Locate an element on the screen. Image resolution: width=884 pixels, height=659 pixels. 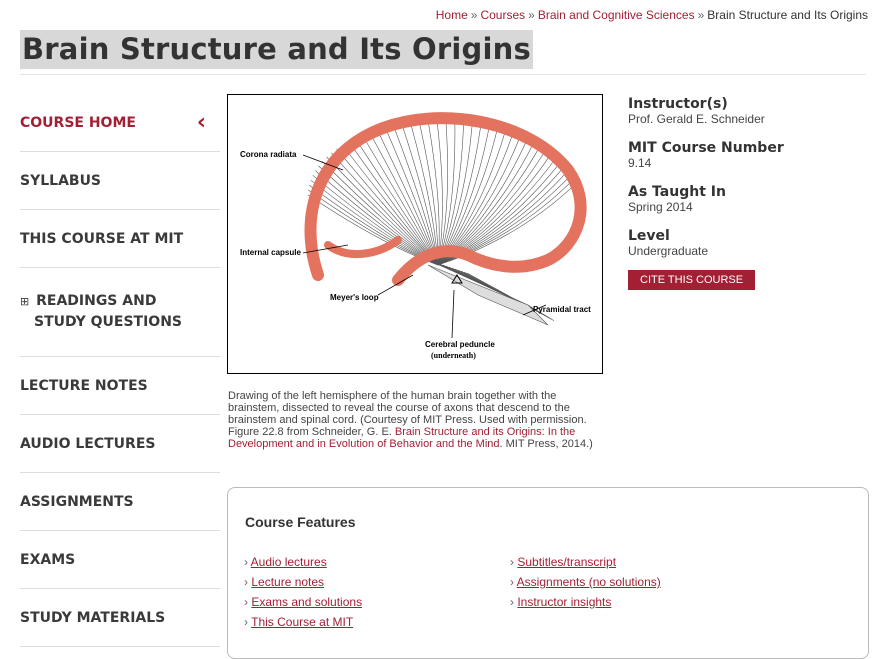
cite-course-button: CITE THIS COURSE is located at coordinates (692, 280).